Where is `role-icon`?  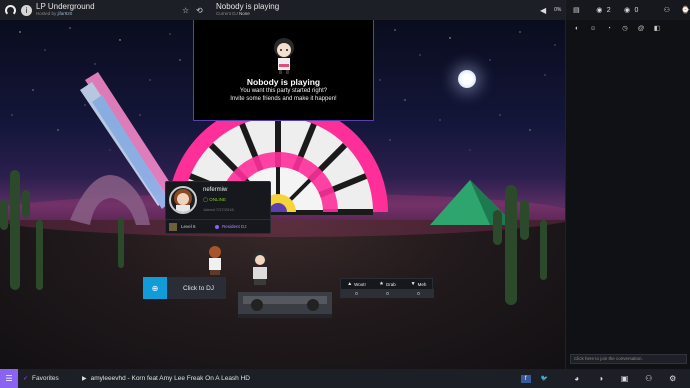 role-icon is located at coordinates (217, 226).